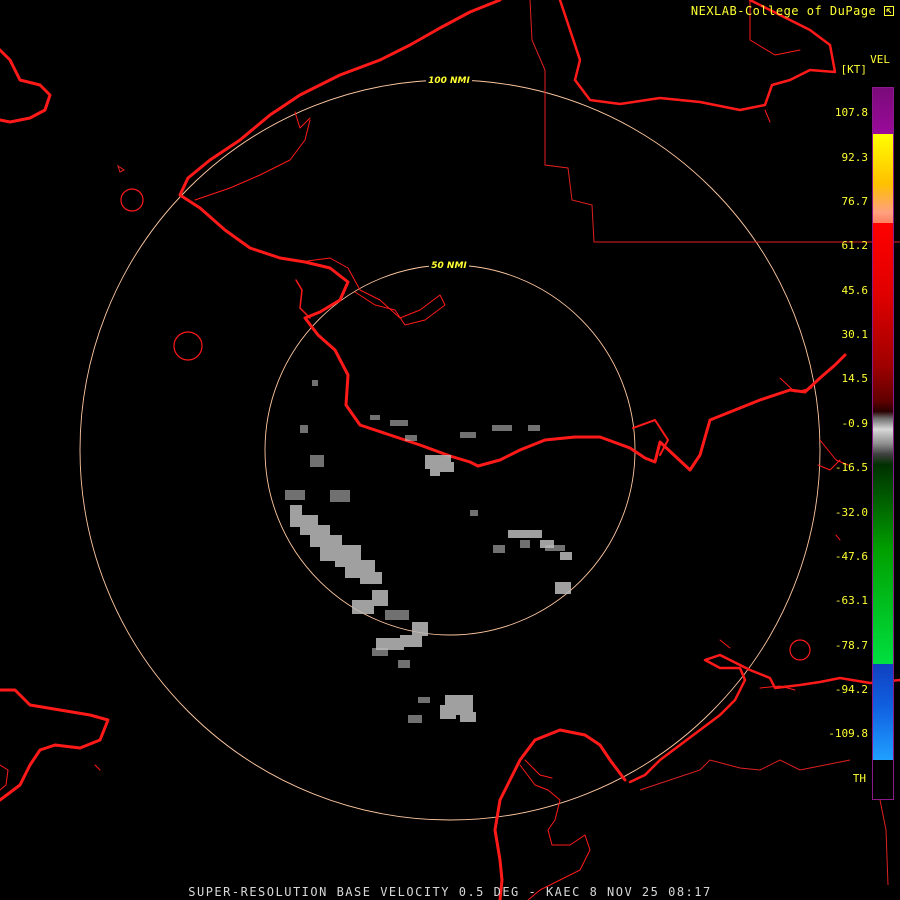 This screenshot has width=900, height=900. I want to click on credit-text: NEXLAB-College of DuPage, so click(783, 11).